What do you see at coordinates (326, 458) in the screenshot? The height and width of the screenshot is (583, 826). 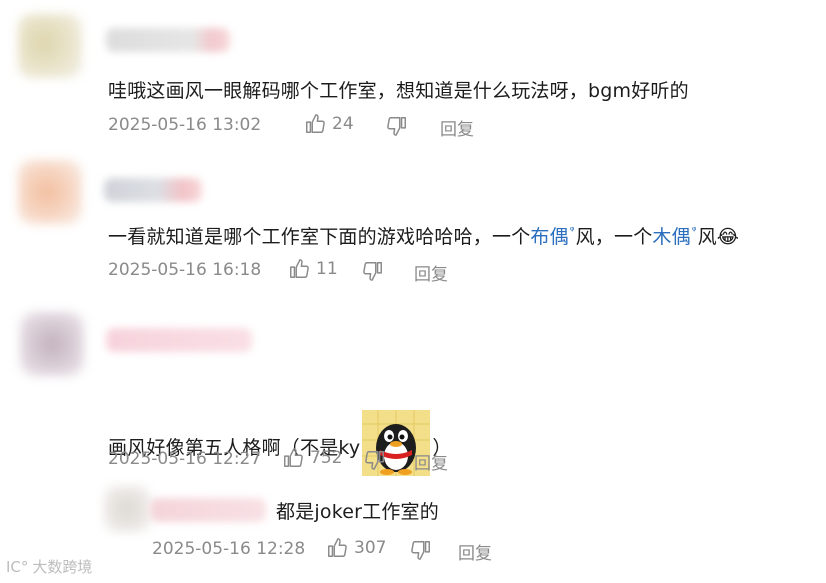 I see `like-count: 752` at bounding box center [326, 458].